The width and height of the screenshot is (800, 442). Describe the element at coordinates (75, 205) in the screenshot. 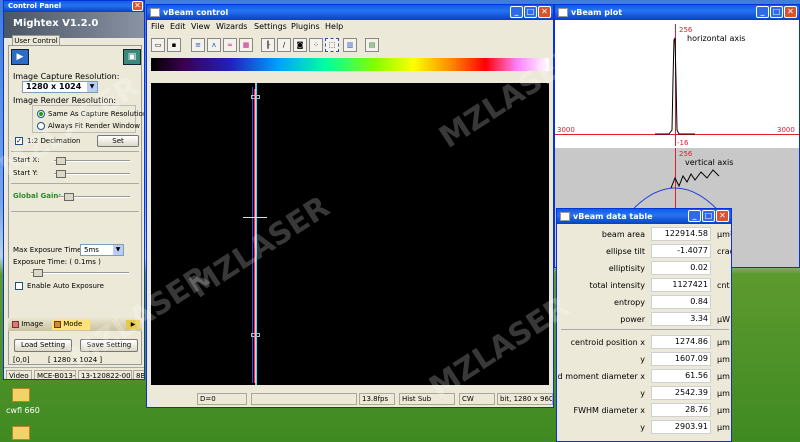

I see `user-control-group` at that location.